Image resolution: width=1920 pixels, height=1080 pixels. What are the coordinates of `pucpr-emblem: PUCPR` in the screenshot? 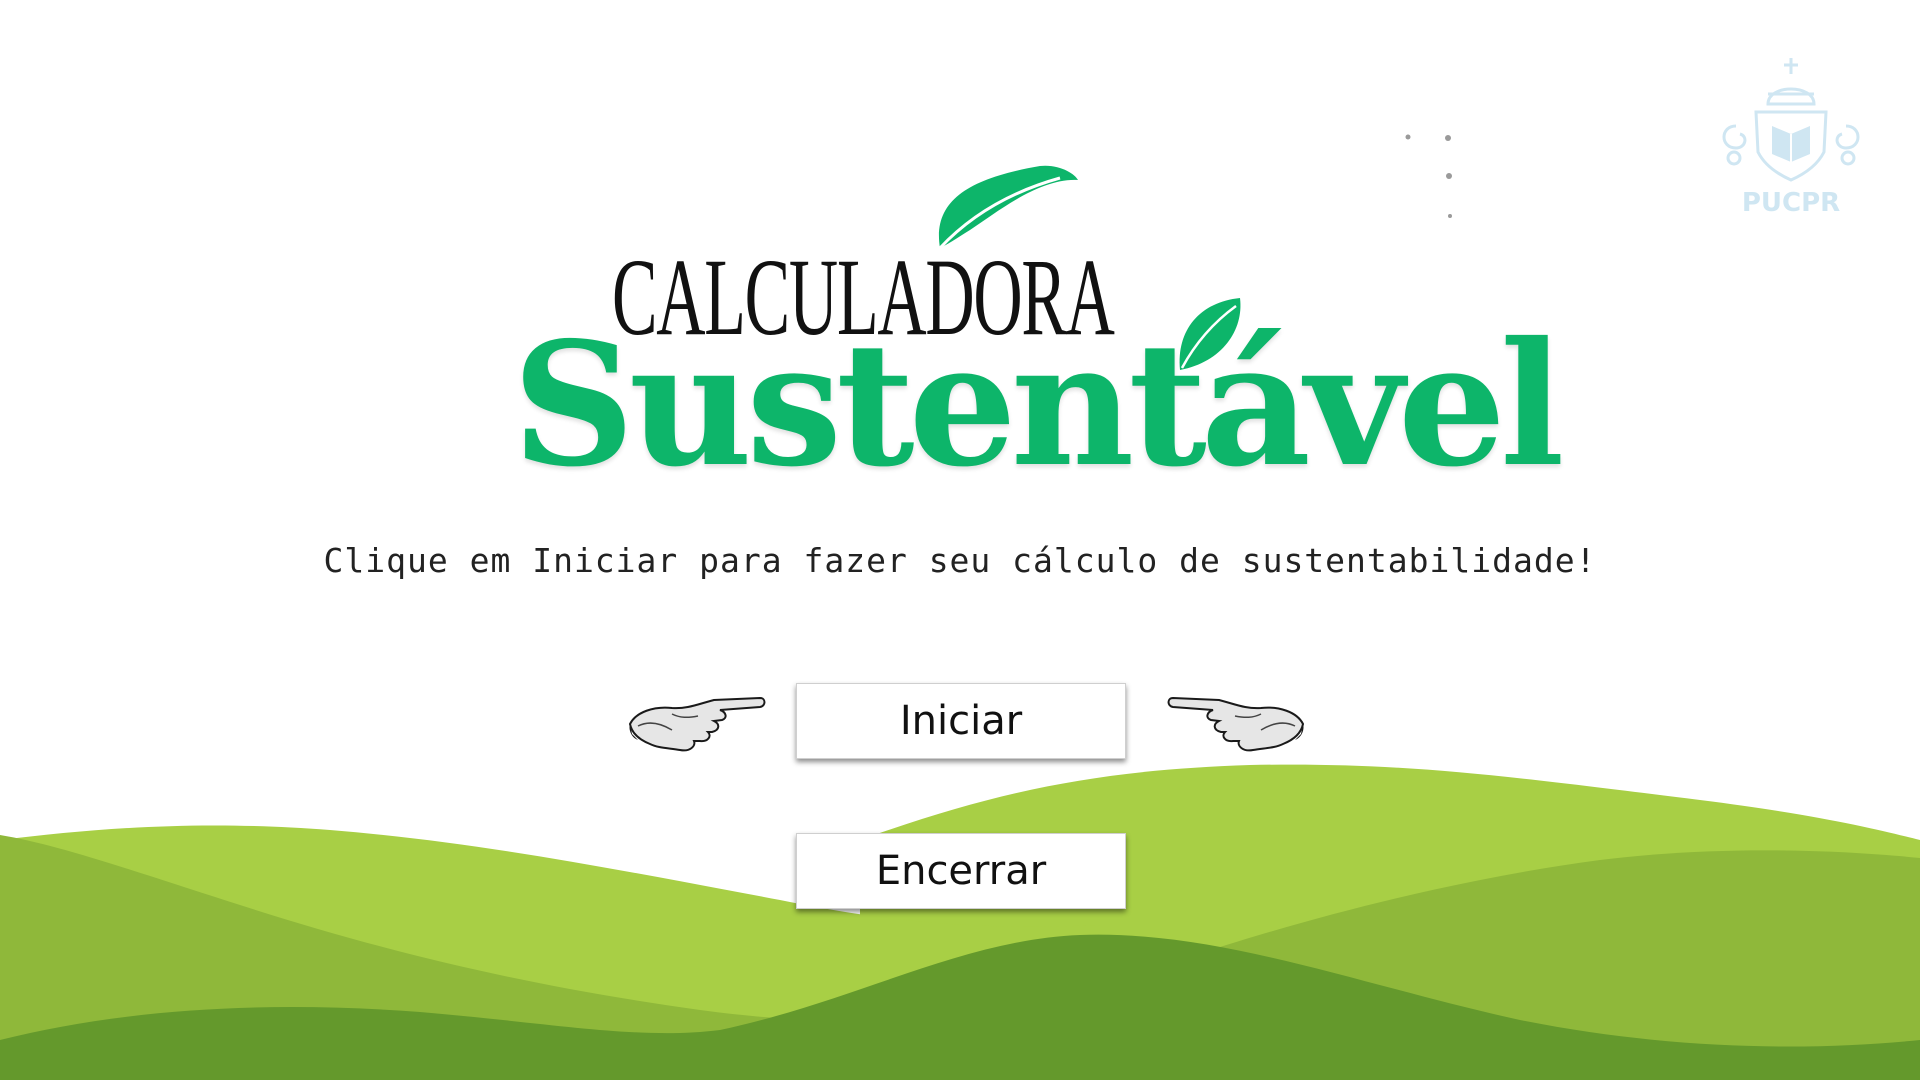 It's located at (1791, 141).